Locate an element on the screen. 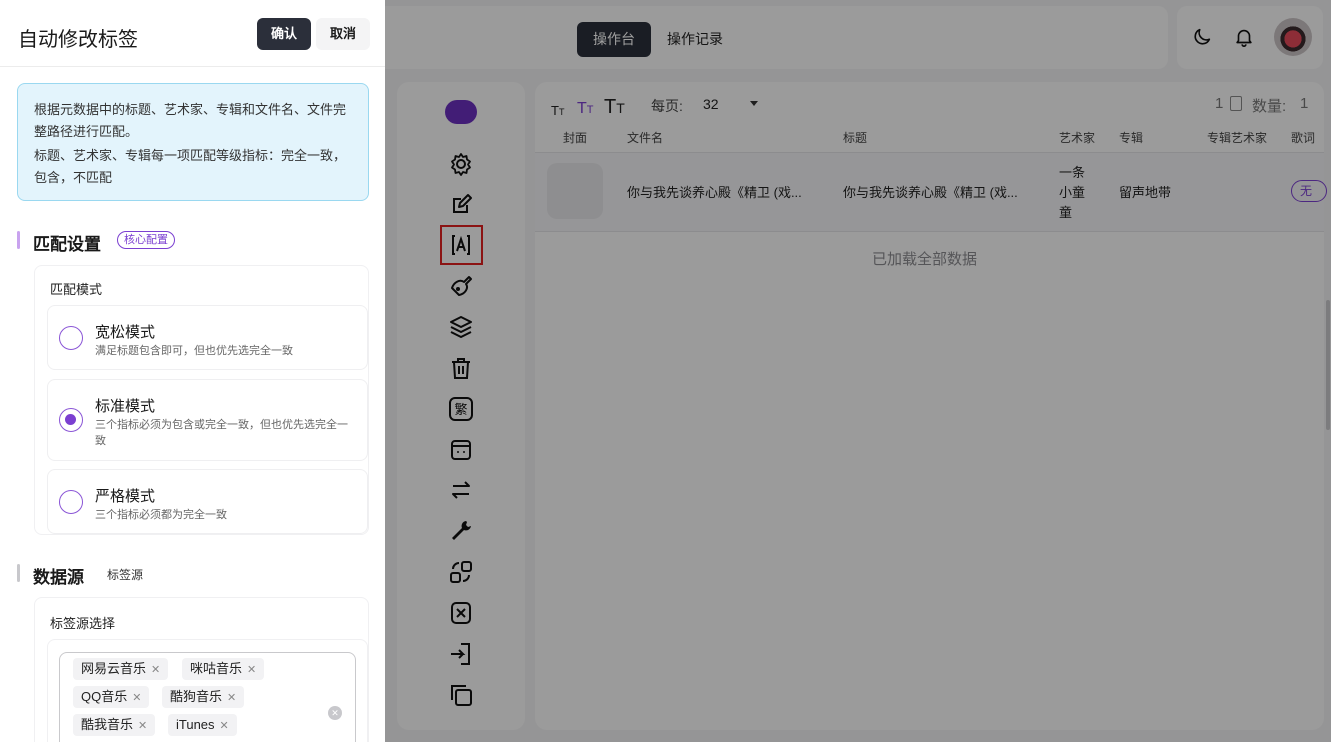 The image size is (1331, 742). chip-tag-source: QQ音乐 ✕ is located at coordinates (111, 697).